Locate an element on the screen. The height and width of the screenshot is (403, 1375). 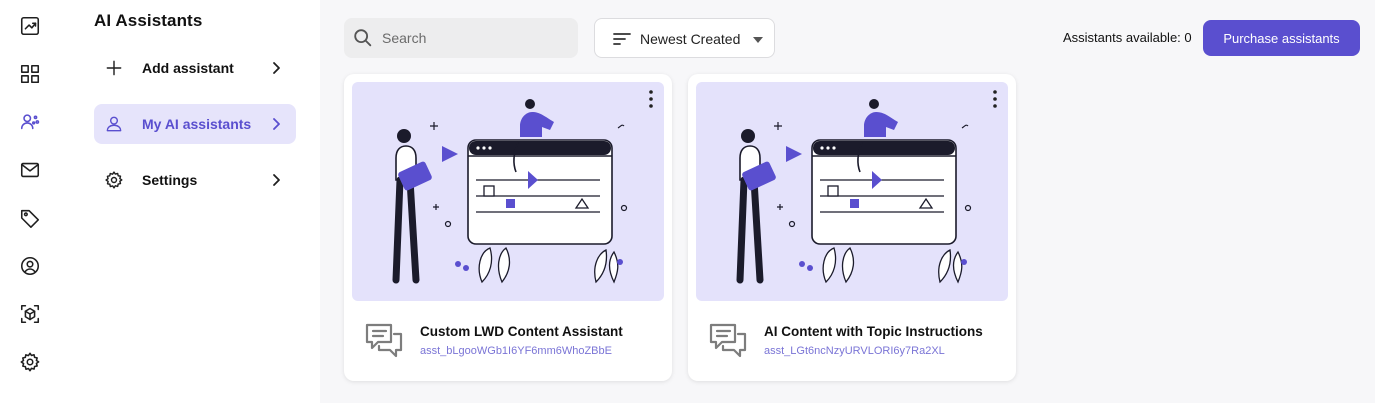
assistant-id: asst_bLgooWGb1I6YF6mm6WhoZBbE is located at coordinates (516, 351).